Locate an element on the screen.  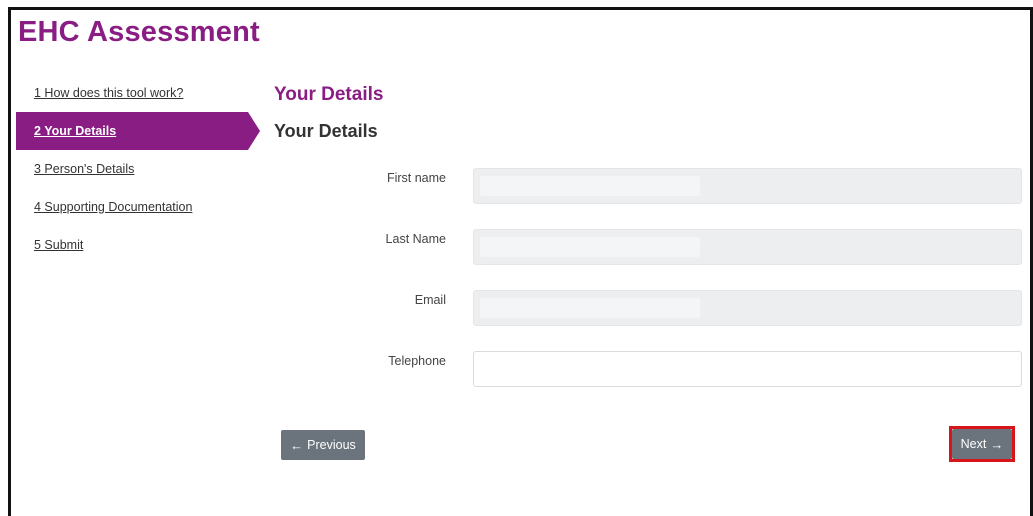
telephone-input is located at coordinates (747, 369).